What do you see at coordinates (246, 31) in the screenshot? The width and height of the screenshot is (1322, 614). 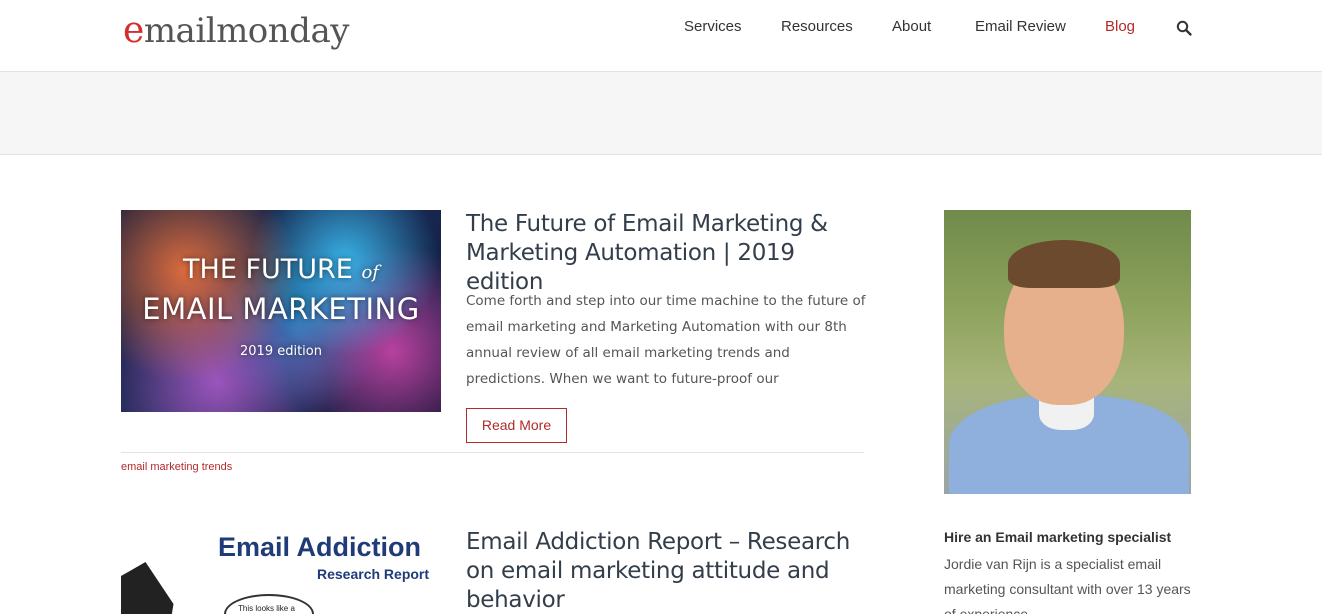 I see `logo-text: mailmonday` at bounding box center [246, 31].